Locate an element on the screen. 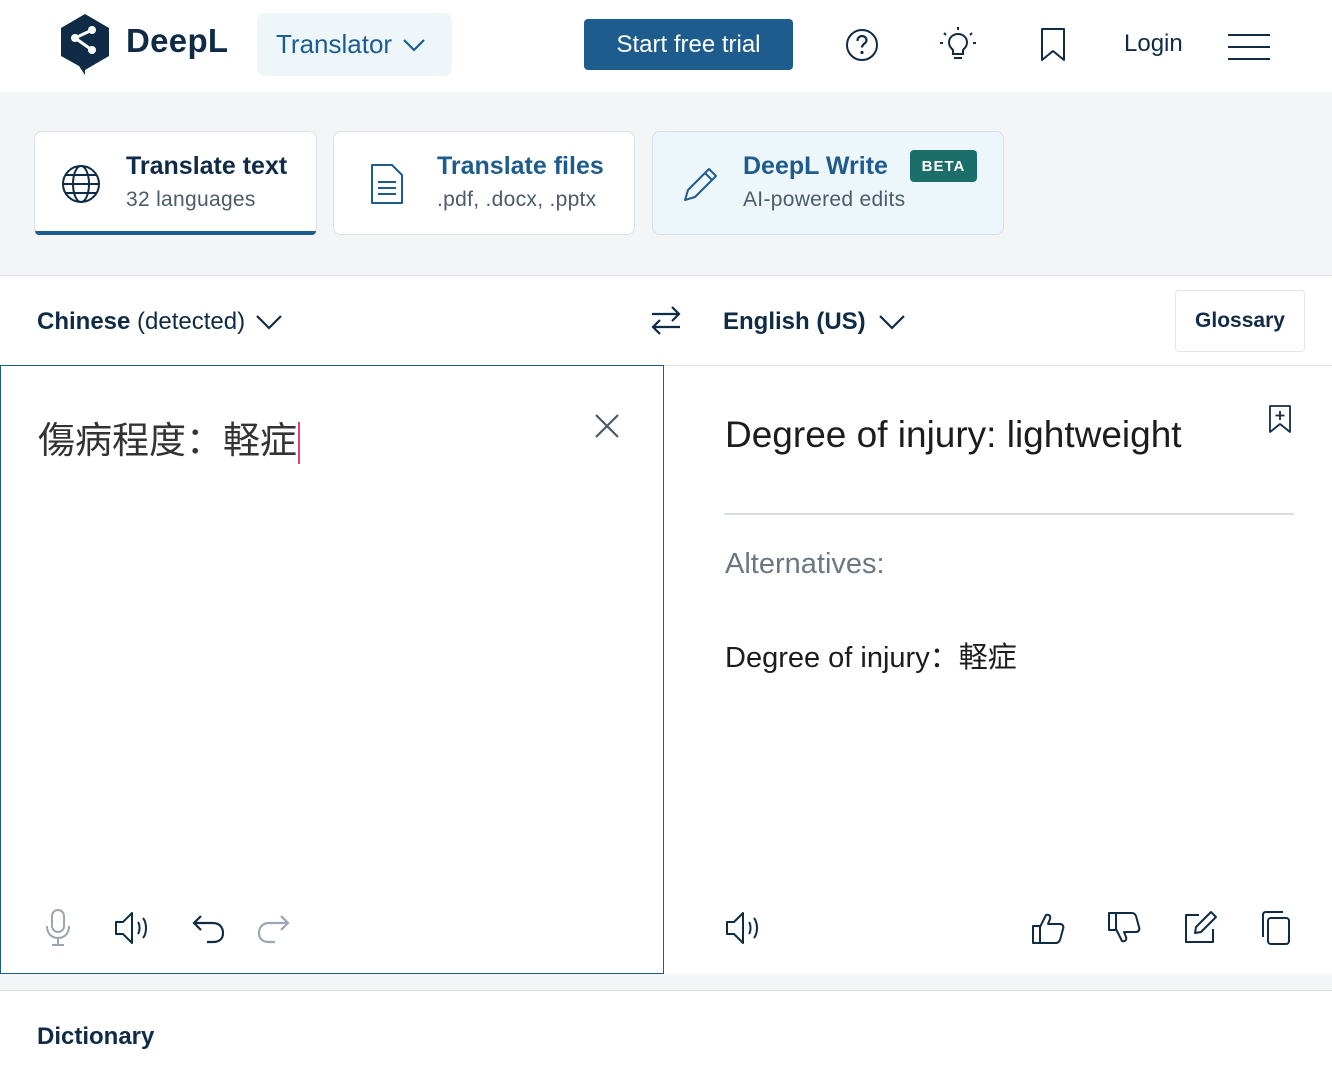 The width and height of the screenshot is (1332, 1072). dictionary-section: Dictionary is located at coordinates (666, 1031).